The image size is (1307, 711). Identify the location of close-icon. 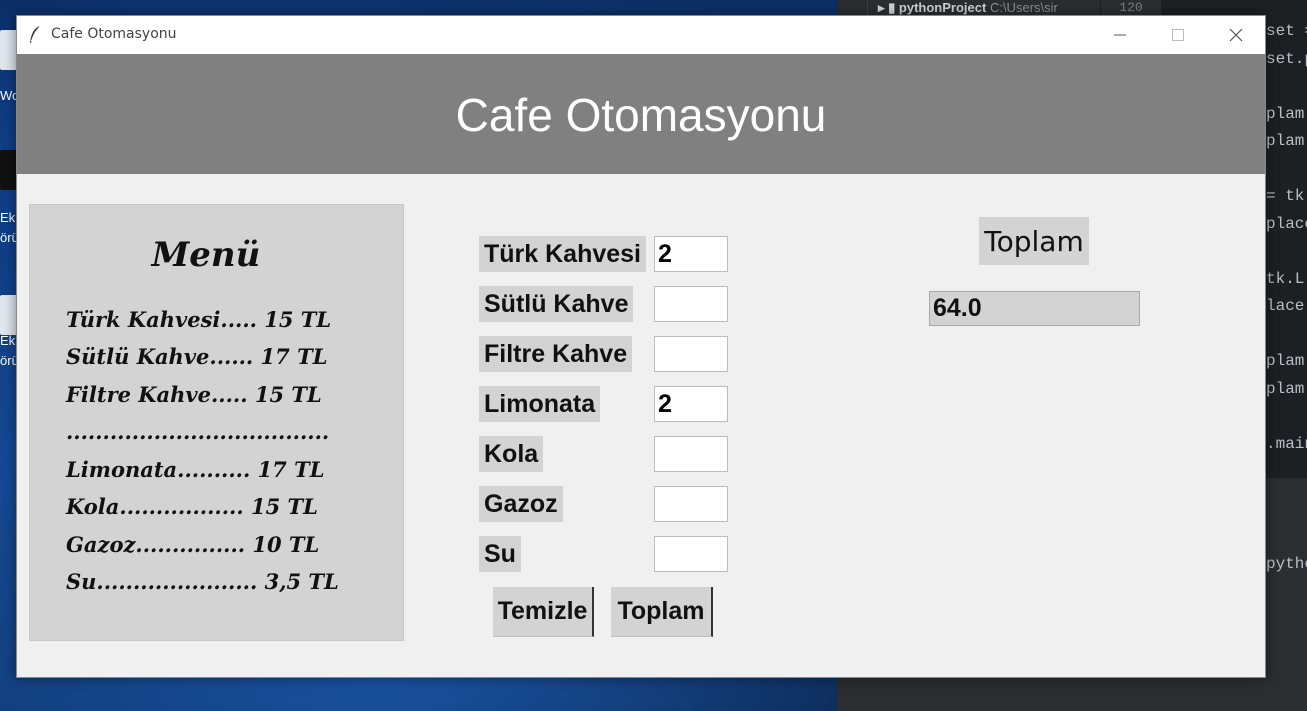
(1236, 35).